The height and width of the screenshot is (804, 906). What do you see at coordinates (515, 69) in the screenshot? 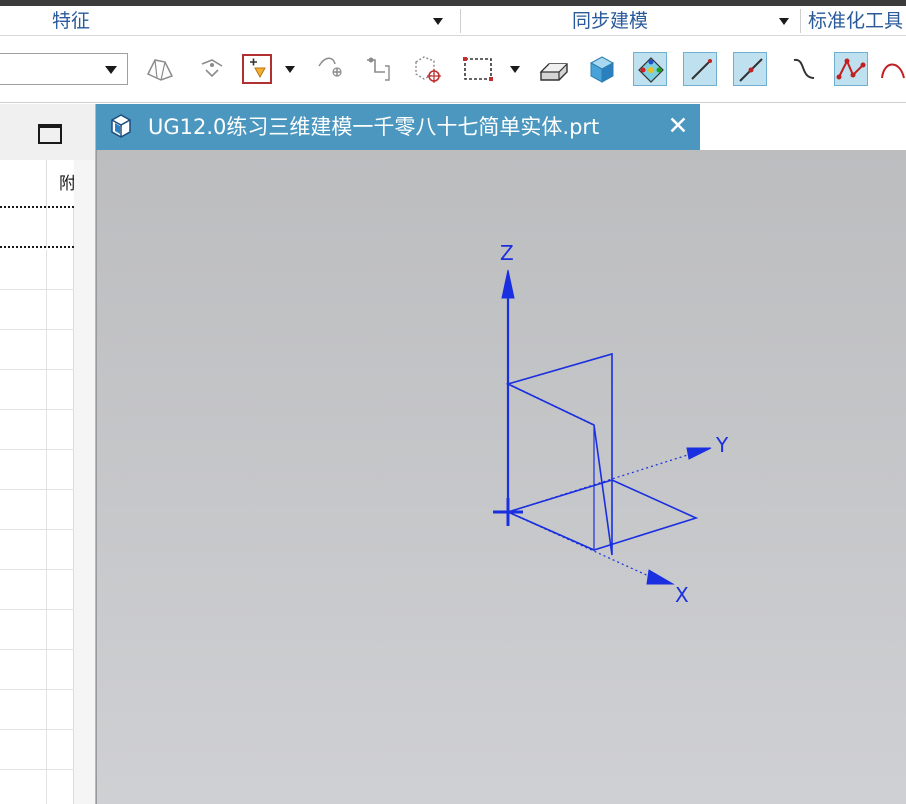
I see `box-select-dropdown-icon` at bounding box center [515, 69].